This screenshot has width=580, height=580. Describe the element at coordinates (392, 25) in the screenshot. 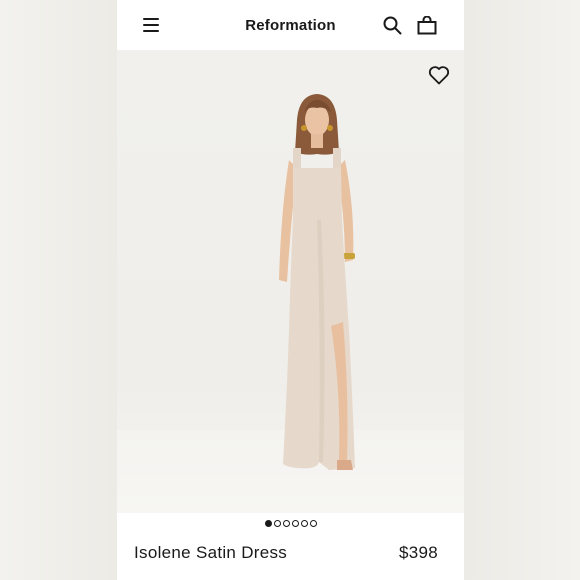

I see `search-icon` at that location.